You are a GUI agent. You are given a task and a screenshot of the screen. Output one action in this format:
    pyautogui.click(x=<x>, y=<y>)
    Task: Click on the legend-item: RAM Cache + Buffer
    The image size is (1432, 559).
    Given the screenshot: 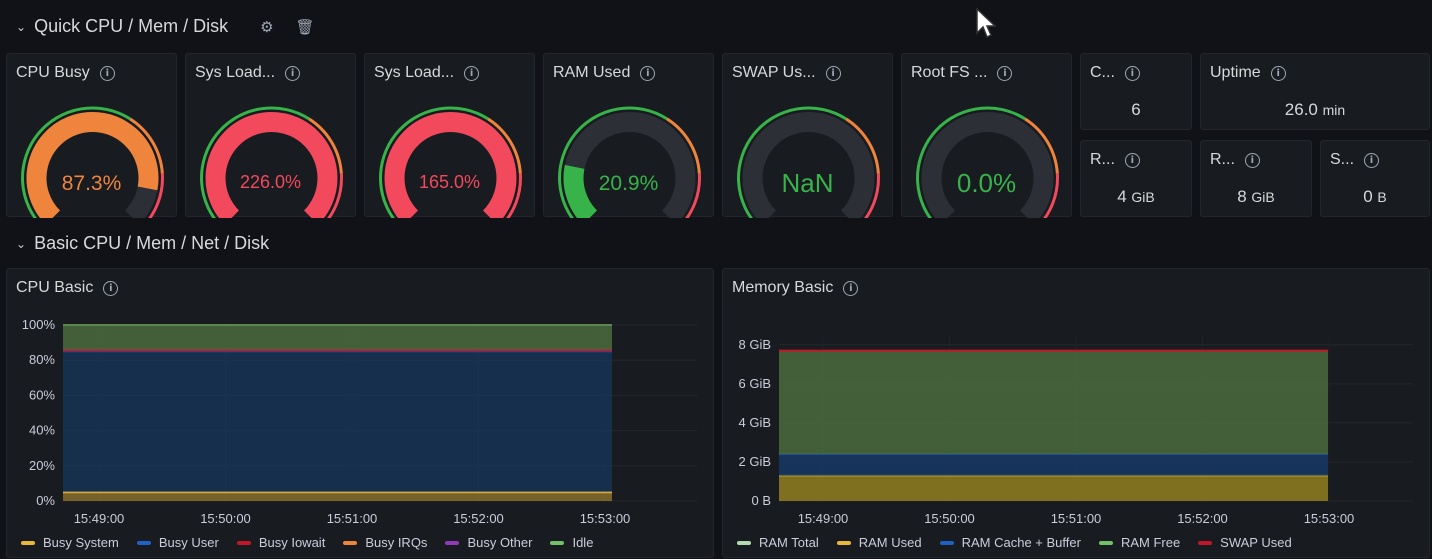 What is the action you would take?
    pyautogui.click(x=1010, y=542)
    